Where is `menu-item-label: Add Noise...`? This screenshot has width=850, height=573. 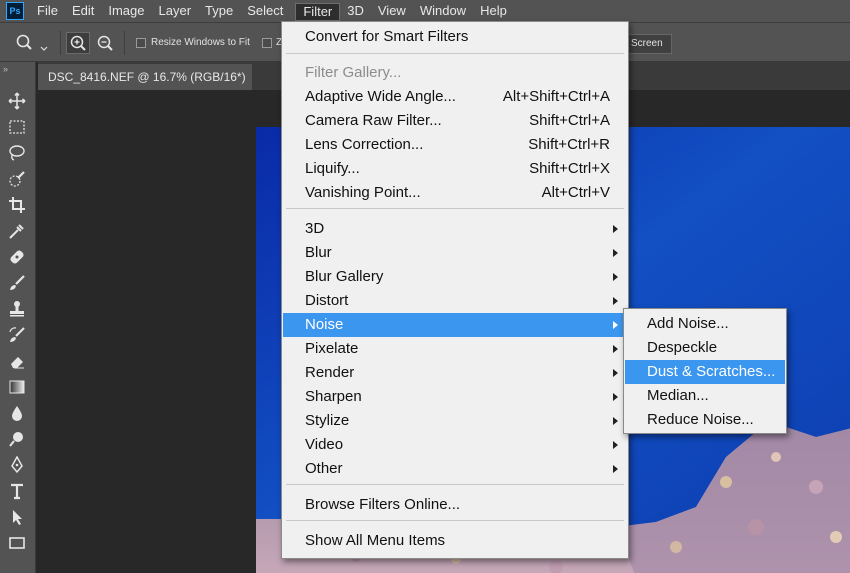
menu-item-label: Add Noise... is located at coordinates (688, 323).